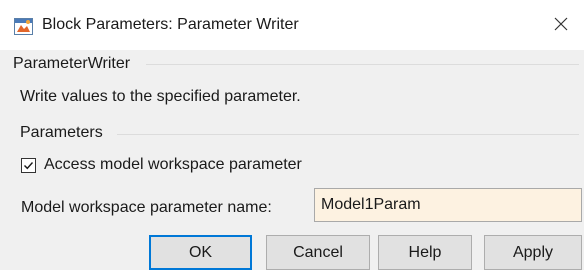 This screenshot has width=584, height=270. What do you see at coordinates (61, 132) in the screenshot?
I see `parameters-group-header: Parameters` at bounding box center [61, 132].